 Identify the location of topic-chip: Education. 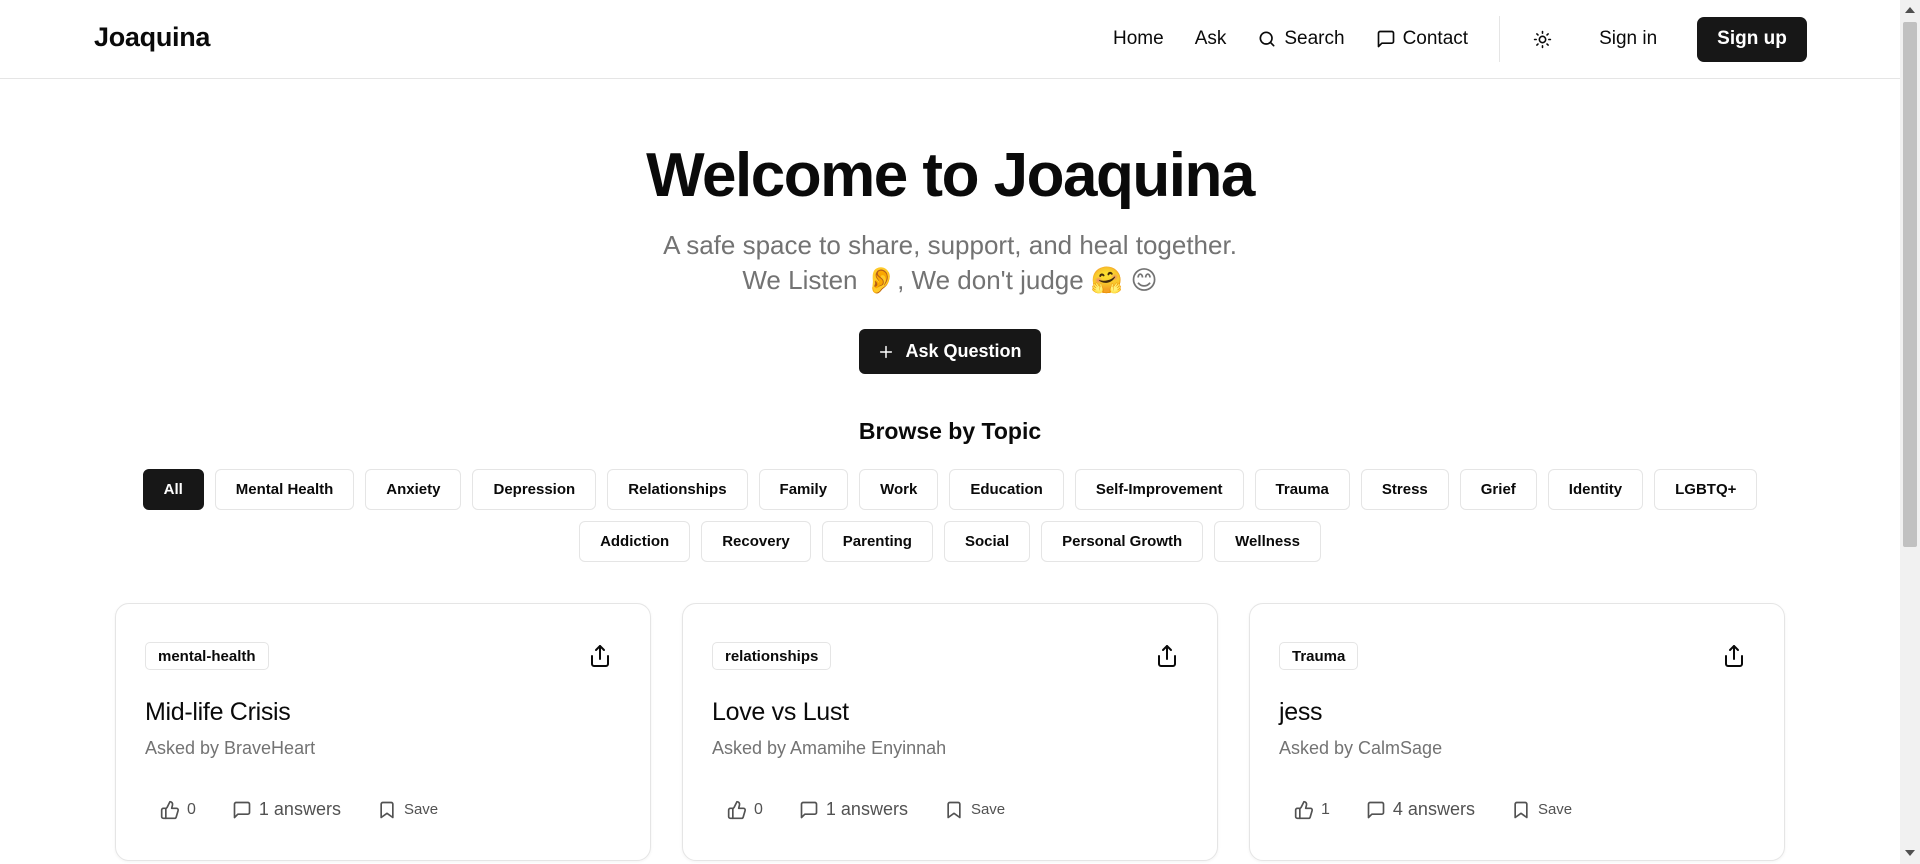
(1006, 489).